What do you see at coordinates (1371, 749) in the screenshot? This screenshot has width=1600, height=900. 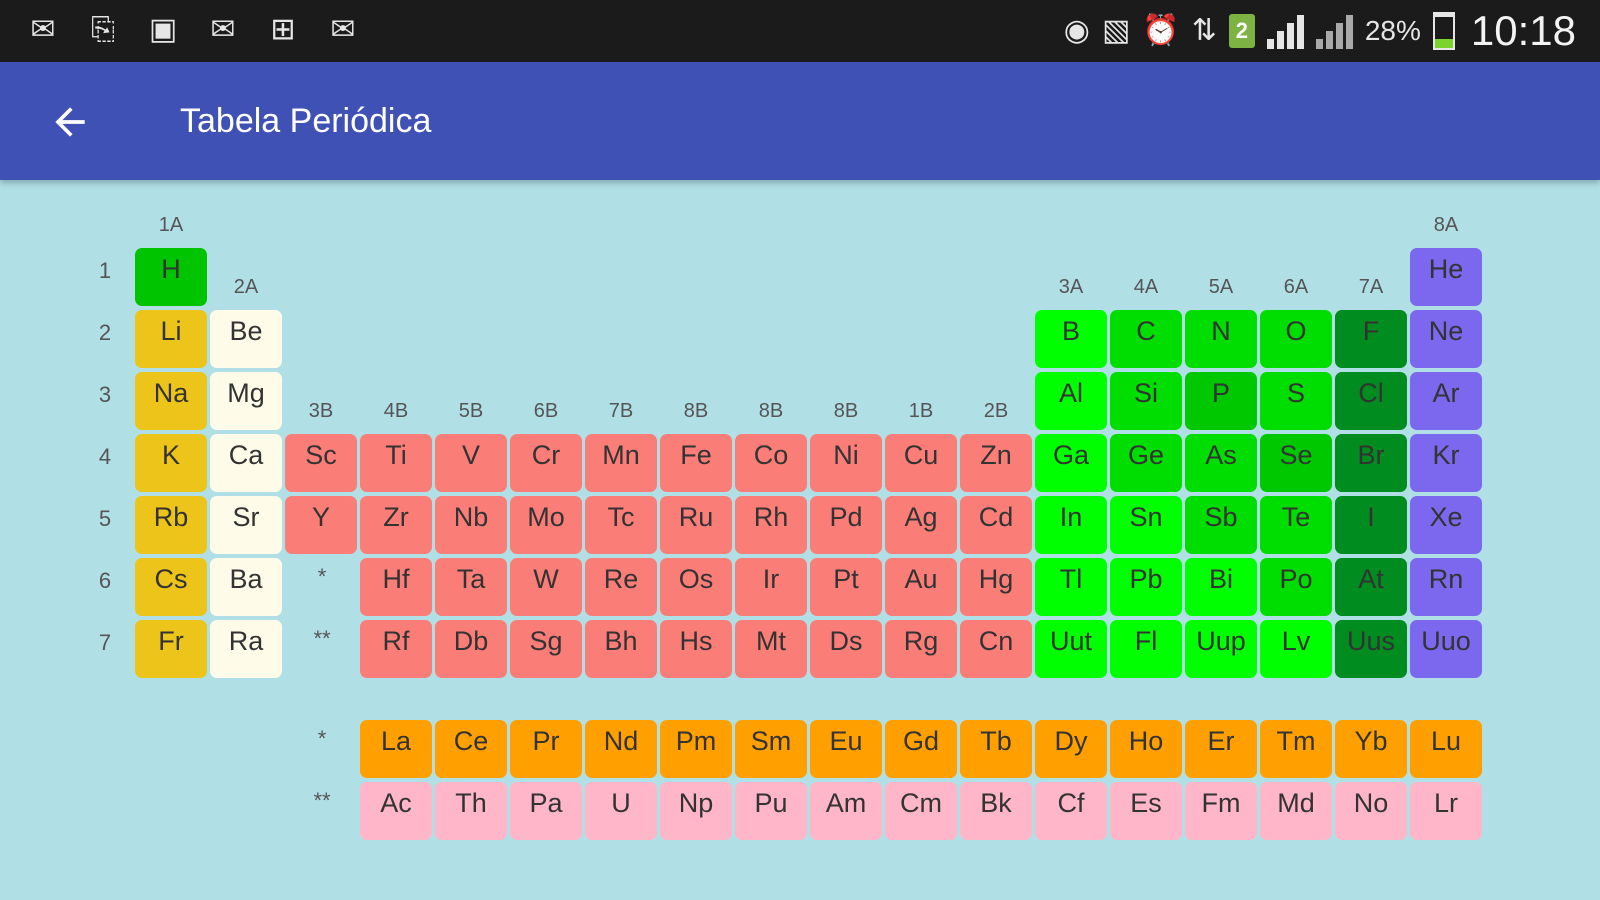 I see `lanthanide-cell: Yb` at bounding box center [1371, 749].